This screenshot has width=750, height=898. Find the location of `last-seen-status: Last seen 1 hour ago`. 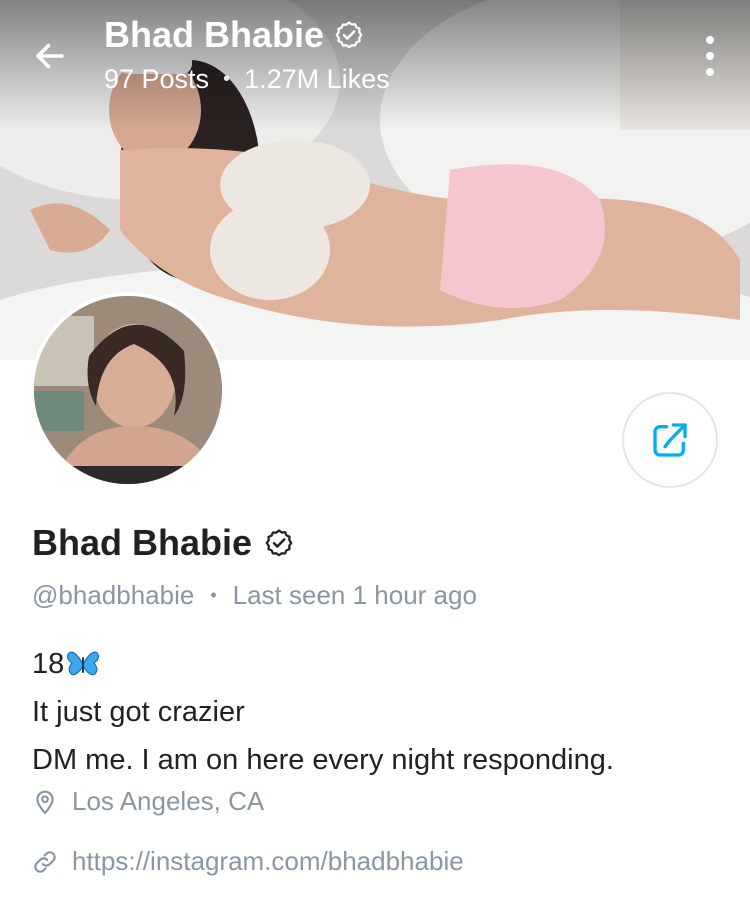

last-seen-status: Last seen 1 hour ago is located at coordinates (354, 595).